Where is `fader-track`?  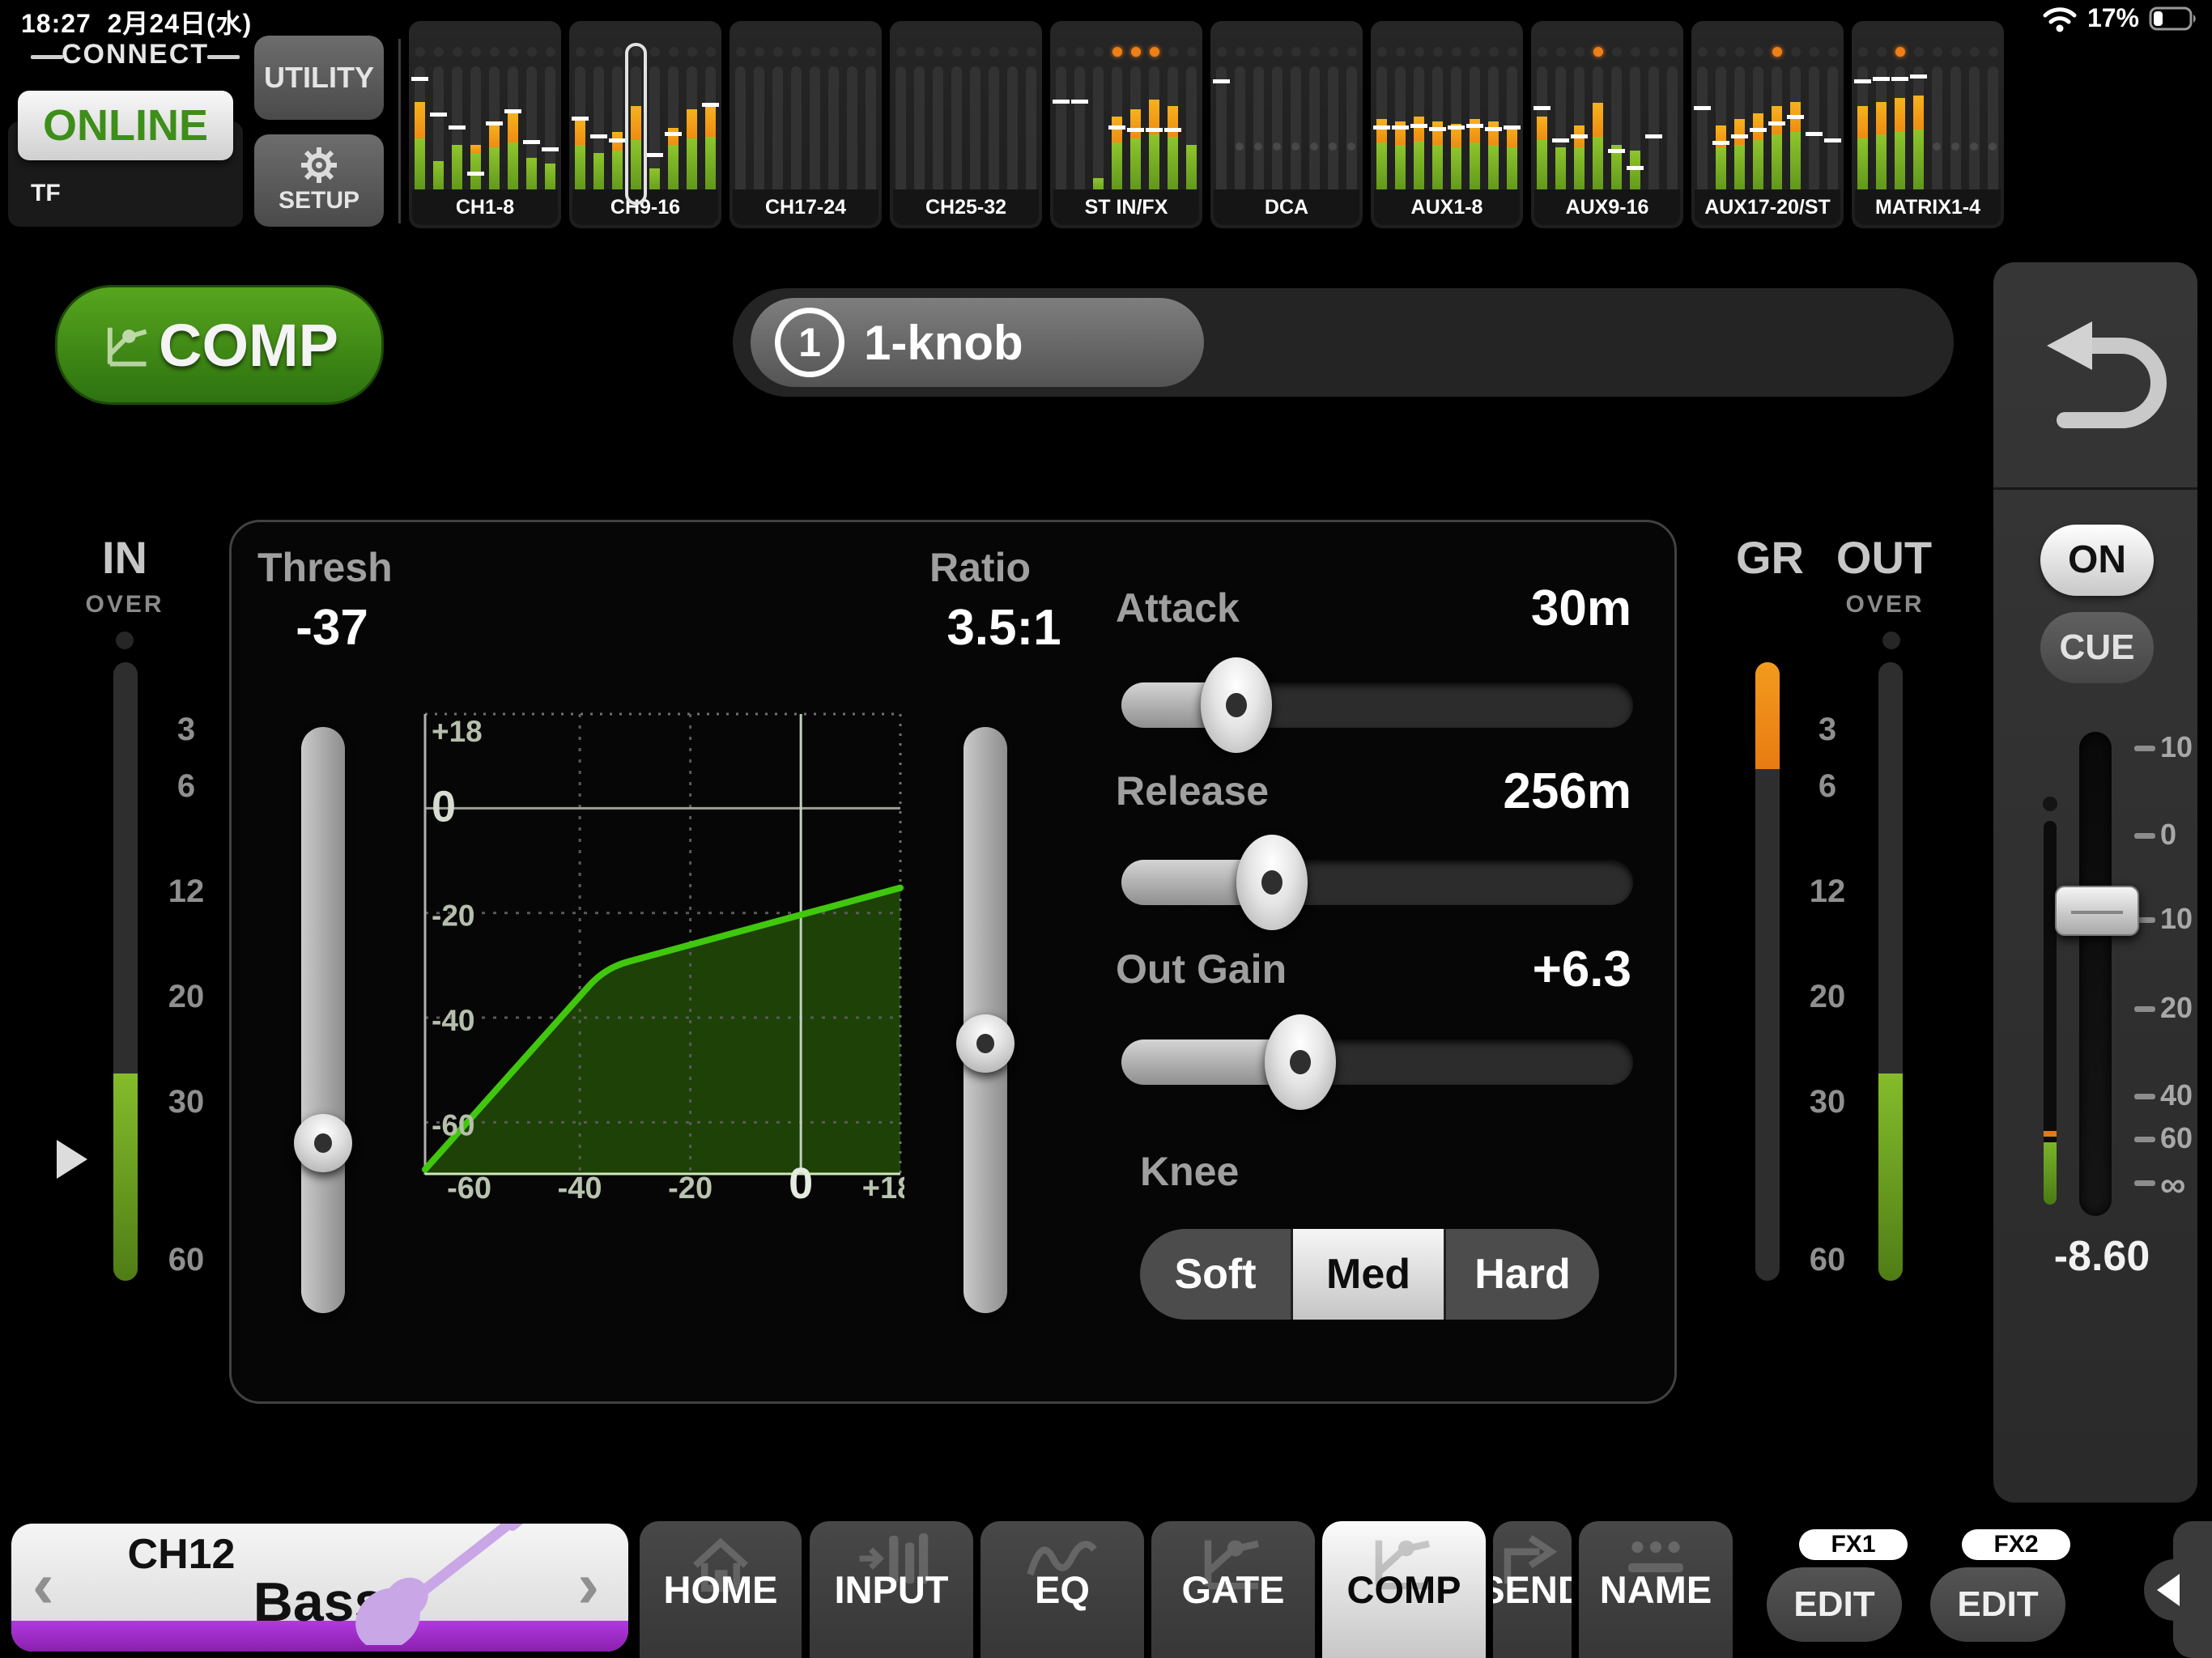
fader-track is located at coordinates (2096, 974).